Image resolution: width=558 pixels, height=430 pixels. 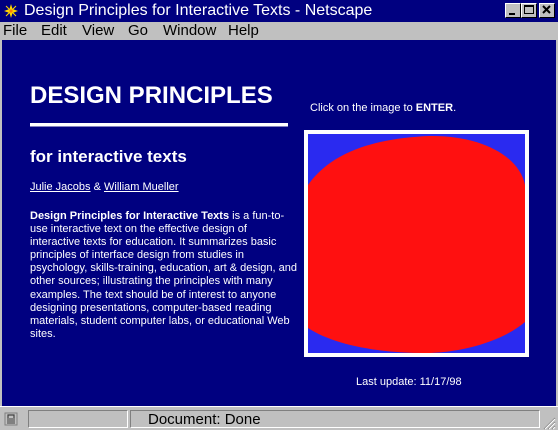 What do you see at coordinates (279, 418) in the screenshot?
I see `status-bar: Document: Done` at bounding box center [279, 418].